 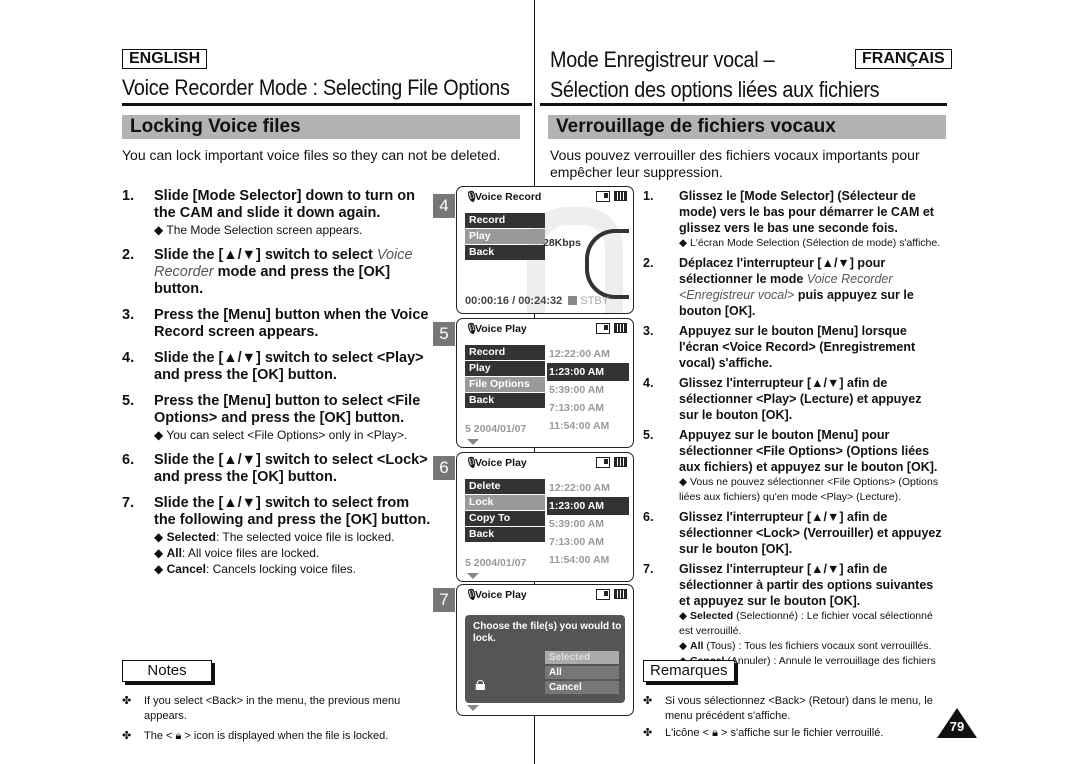 What do you see at coordinates (582, 672) in the screenshot?
I see `option-all: All` at bounding box center [582, 672].